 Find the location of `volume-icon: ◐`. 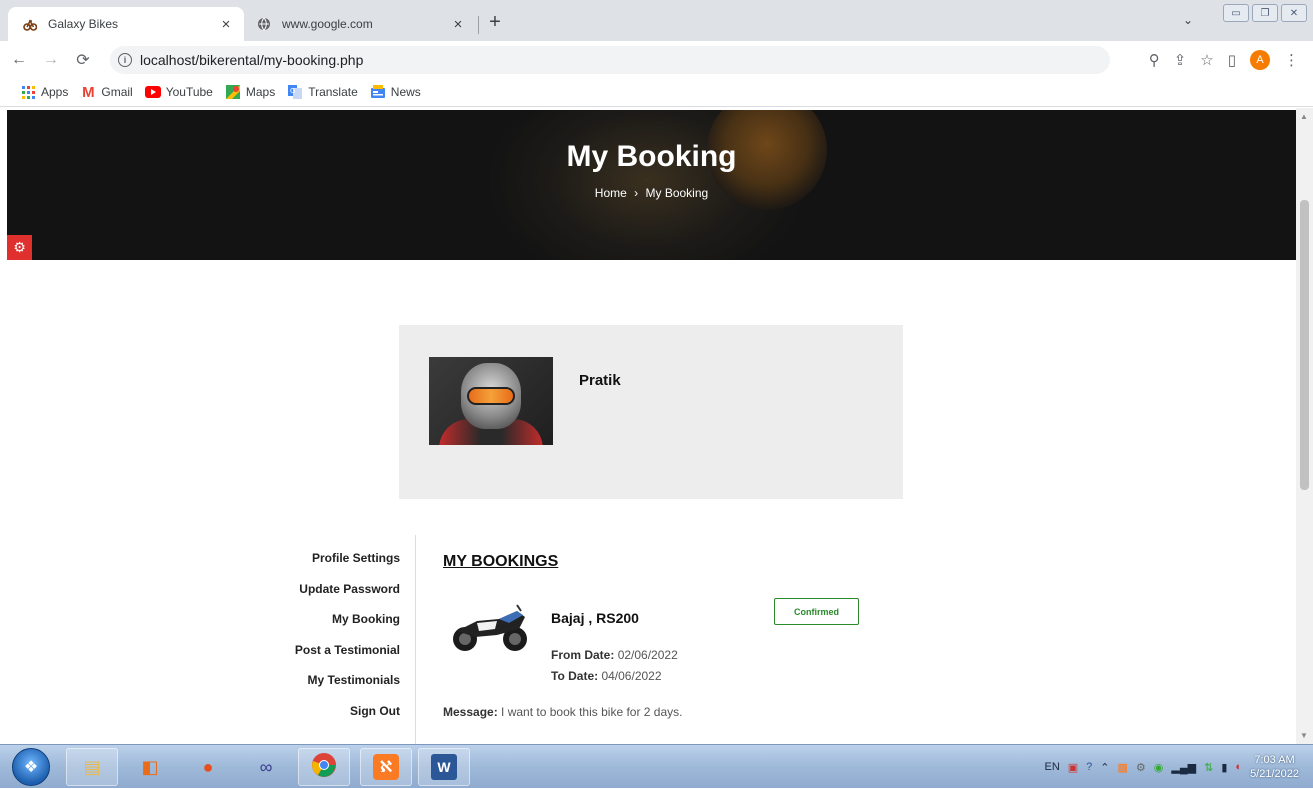

volume-icon: ◐ is located at coordinates (1238, 767).